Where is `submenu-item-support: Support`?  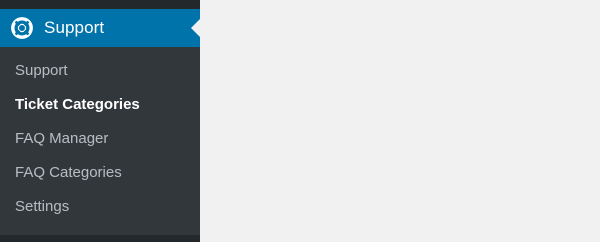 submenu-item-support: Support is located at coordinates (100, 71).